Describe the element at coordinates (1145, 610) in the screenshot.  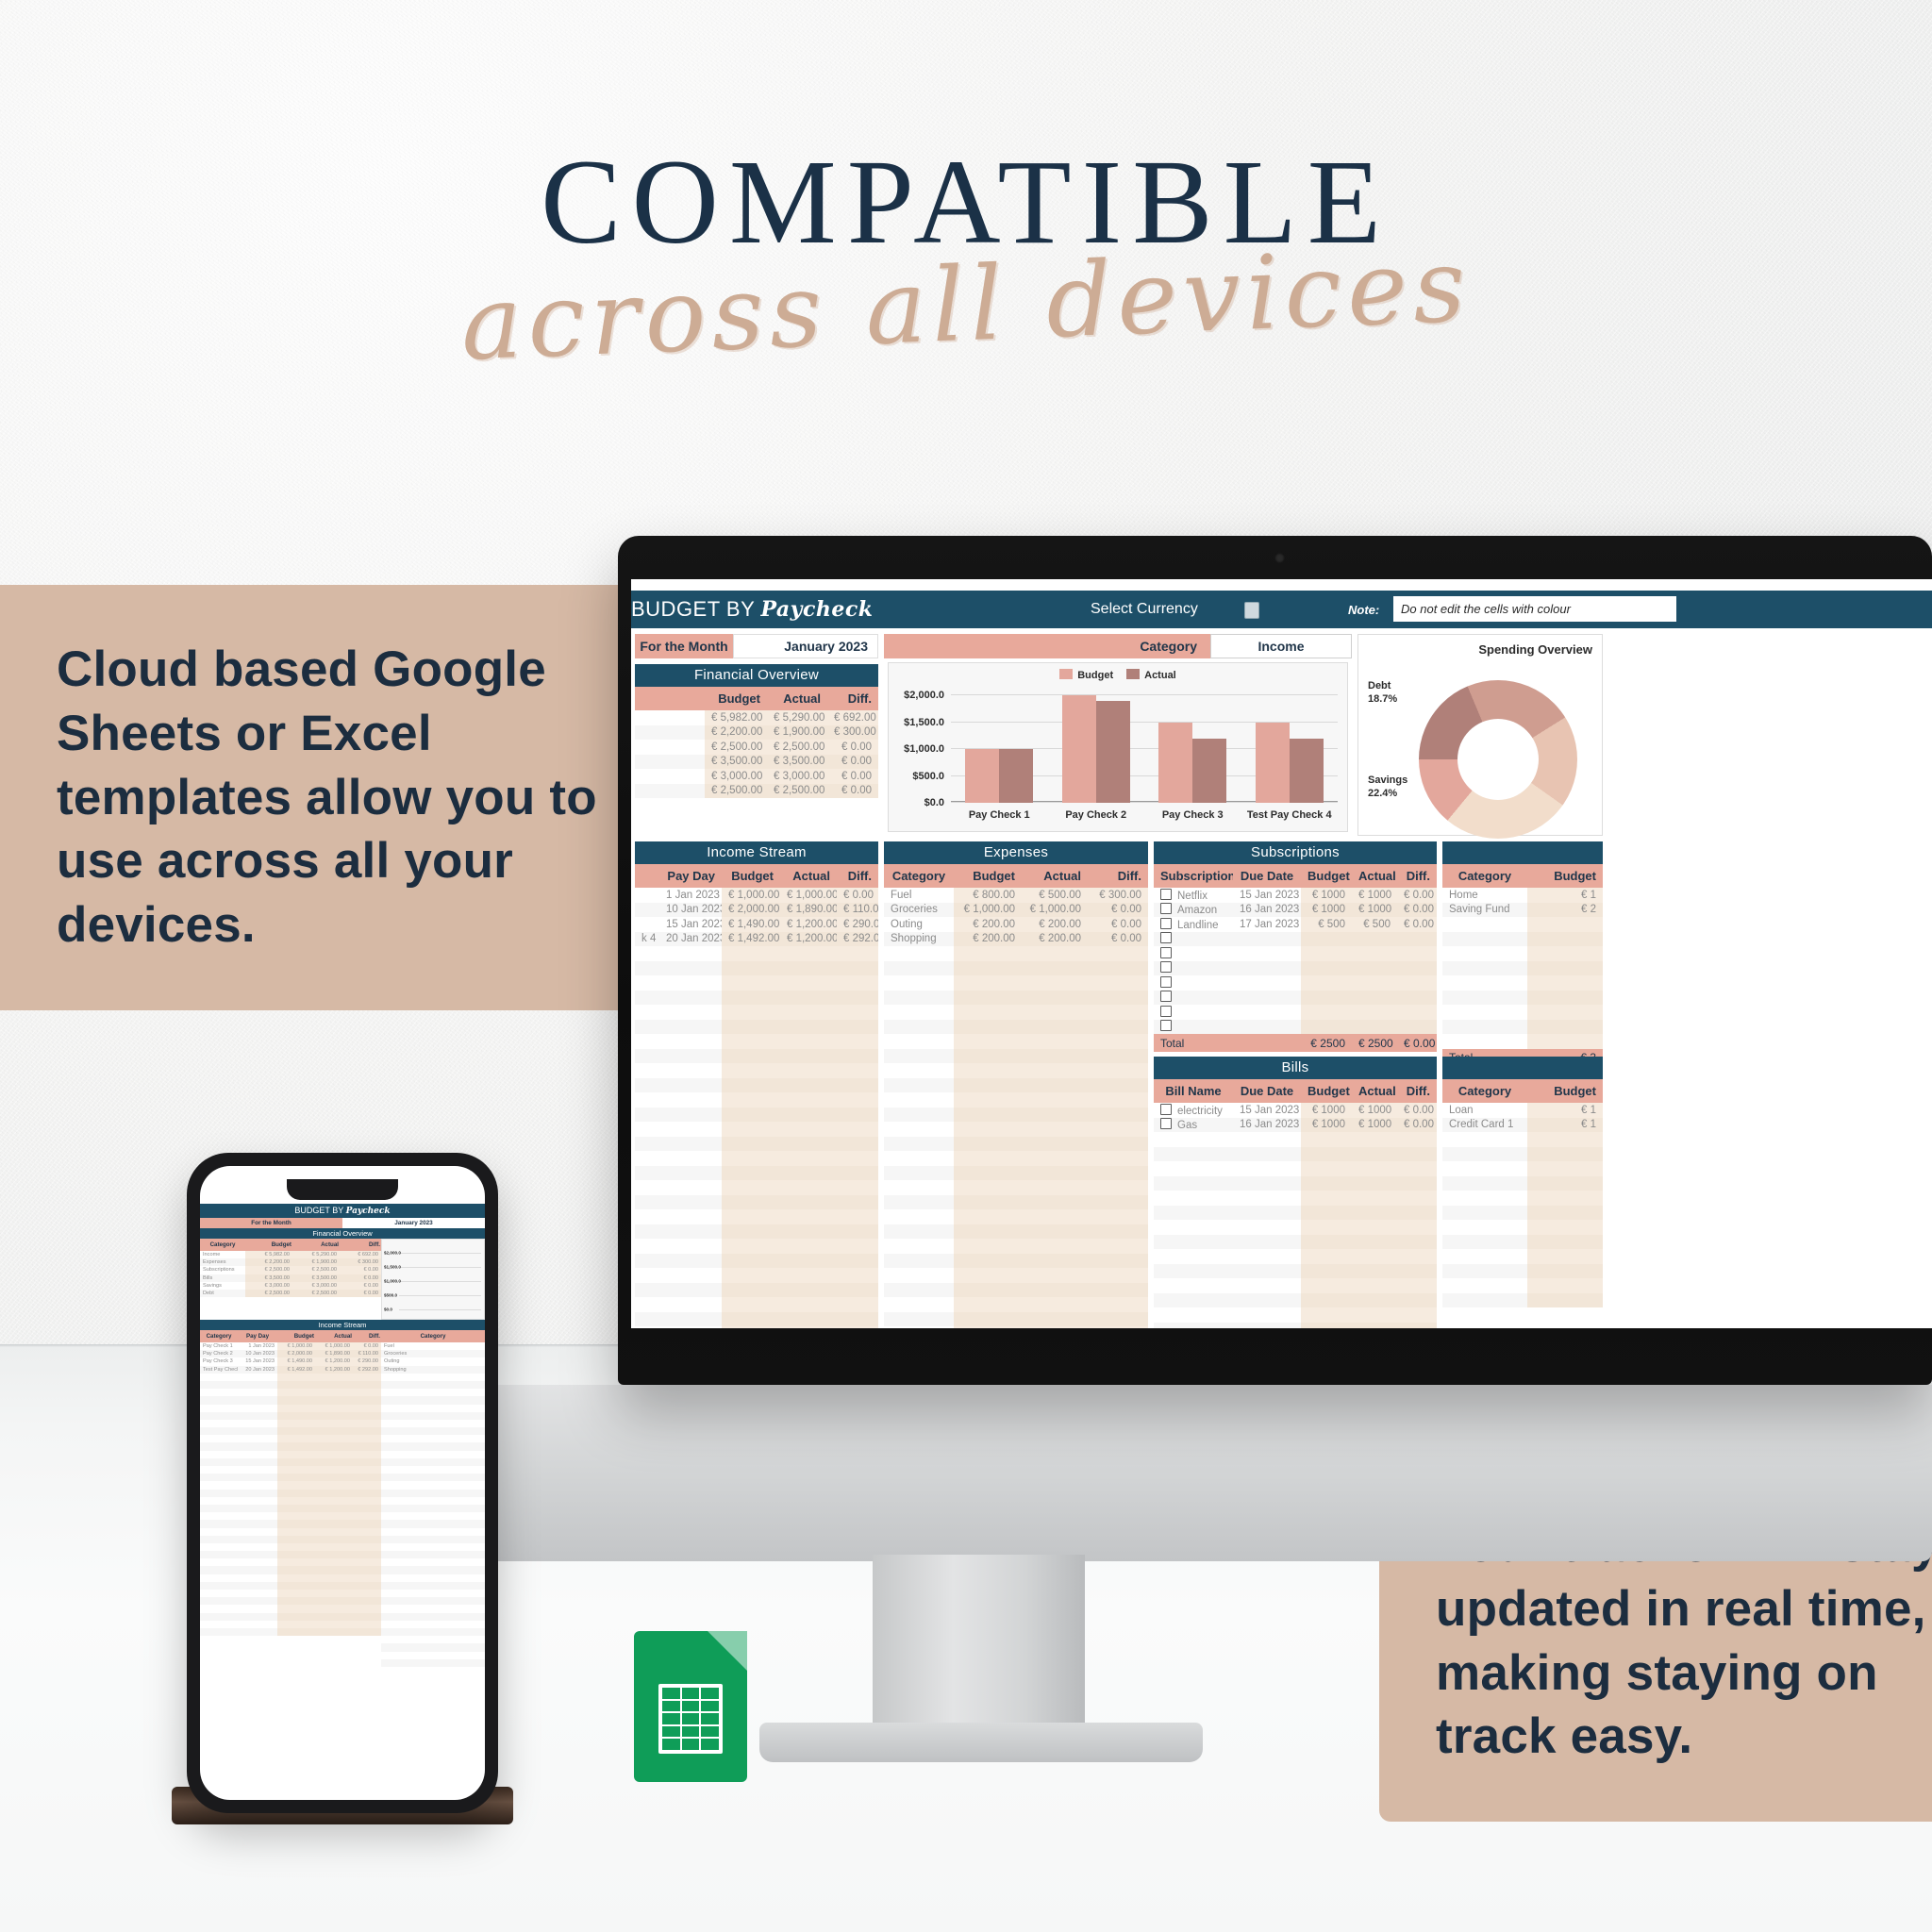
I see `select-currency-label: Select Currency` at that location.